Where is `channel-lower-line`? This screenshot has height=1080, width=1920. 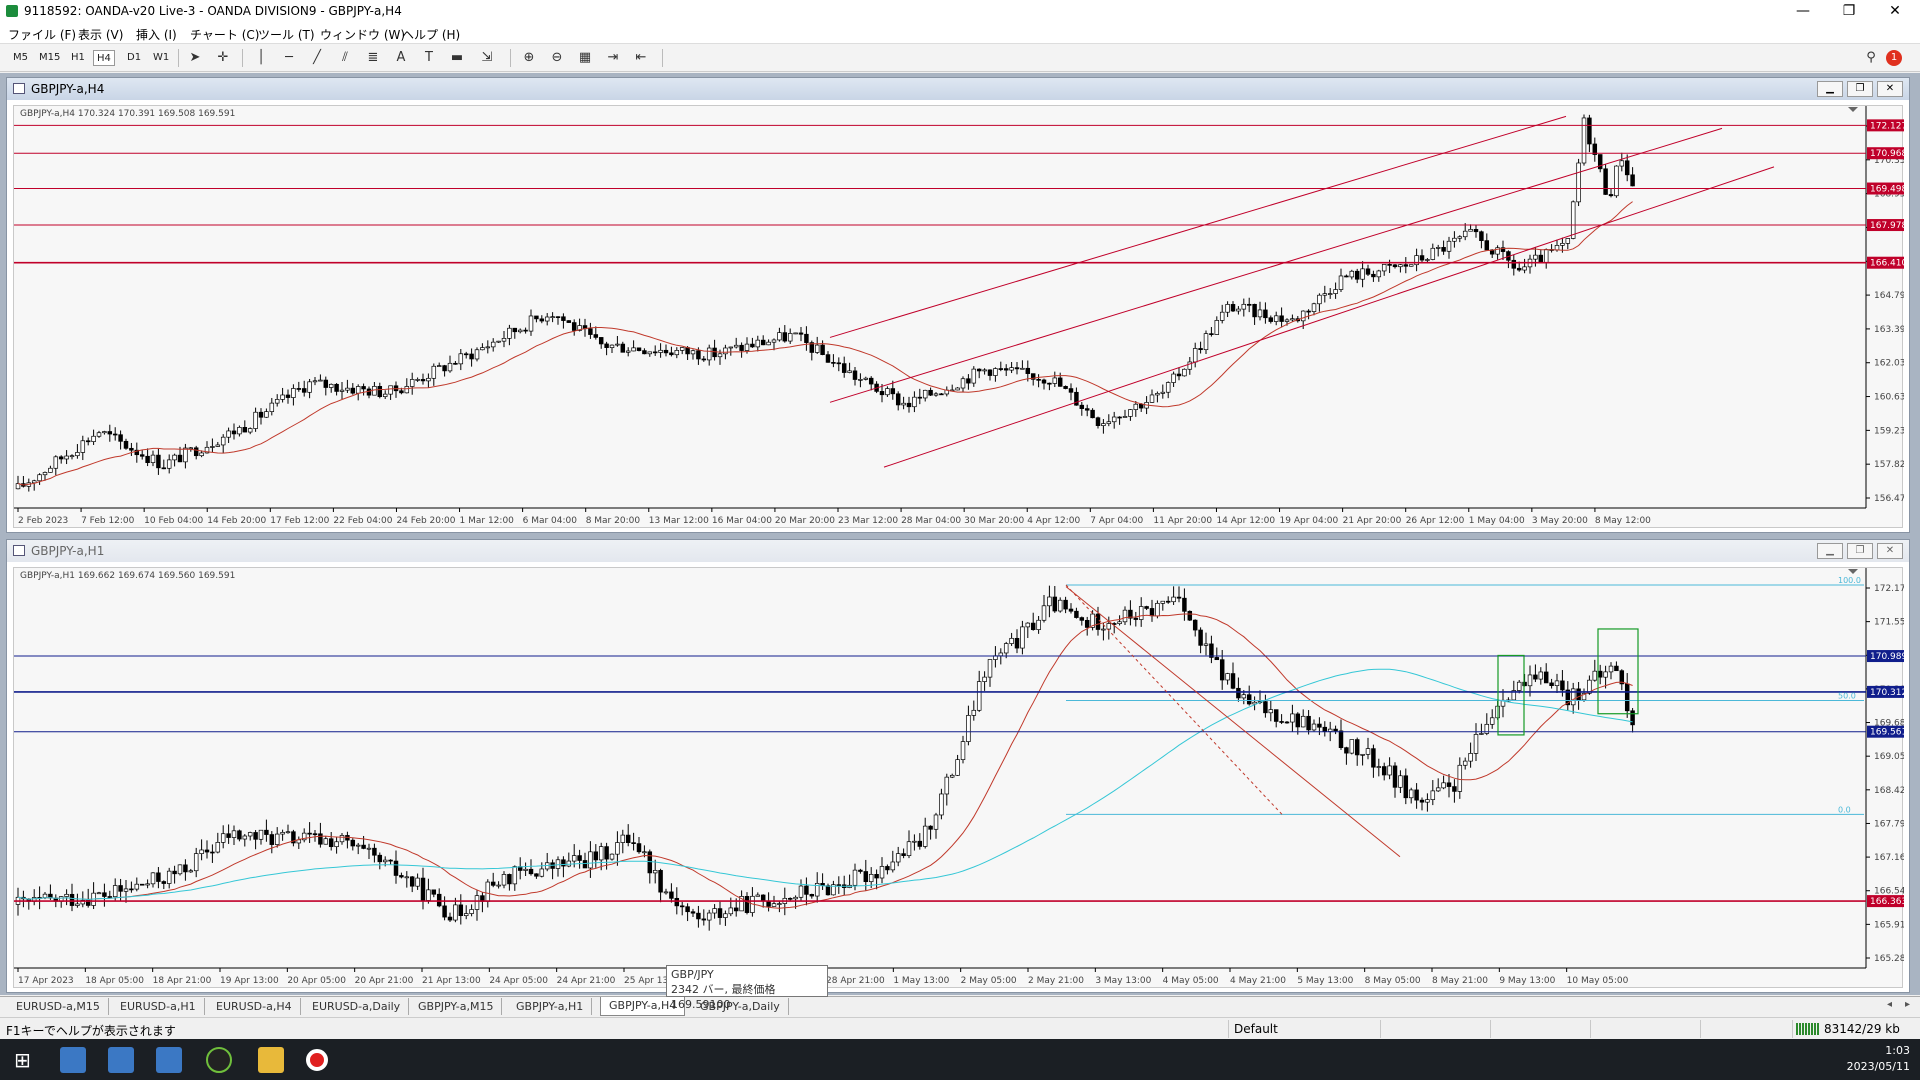
channel-lower-line is located at coordinates (1329, 317).